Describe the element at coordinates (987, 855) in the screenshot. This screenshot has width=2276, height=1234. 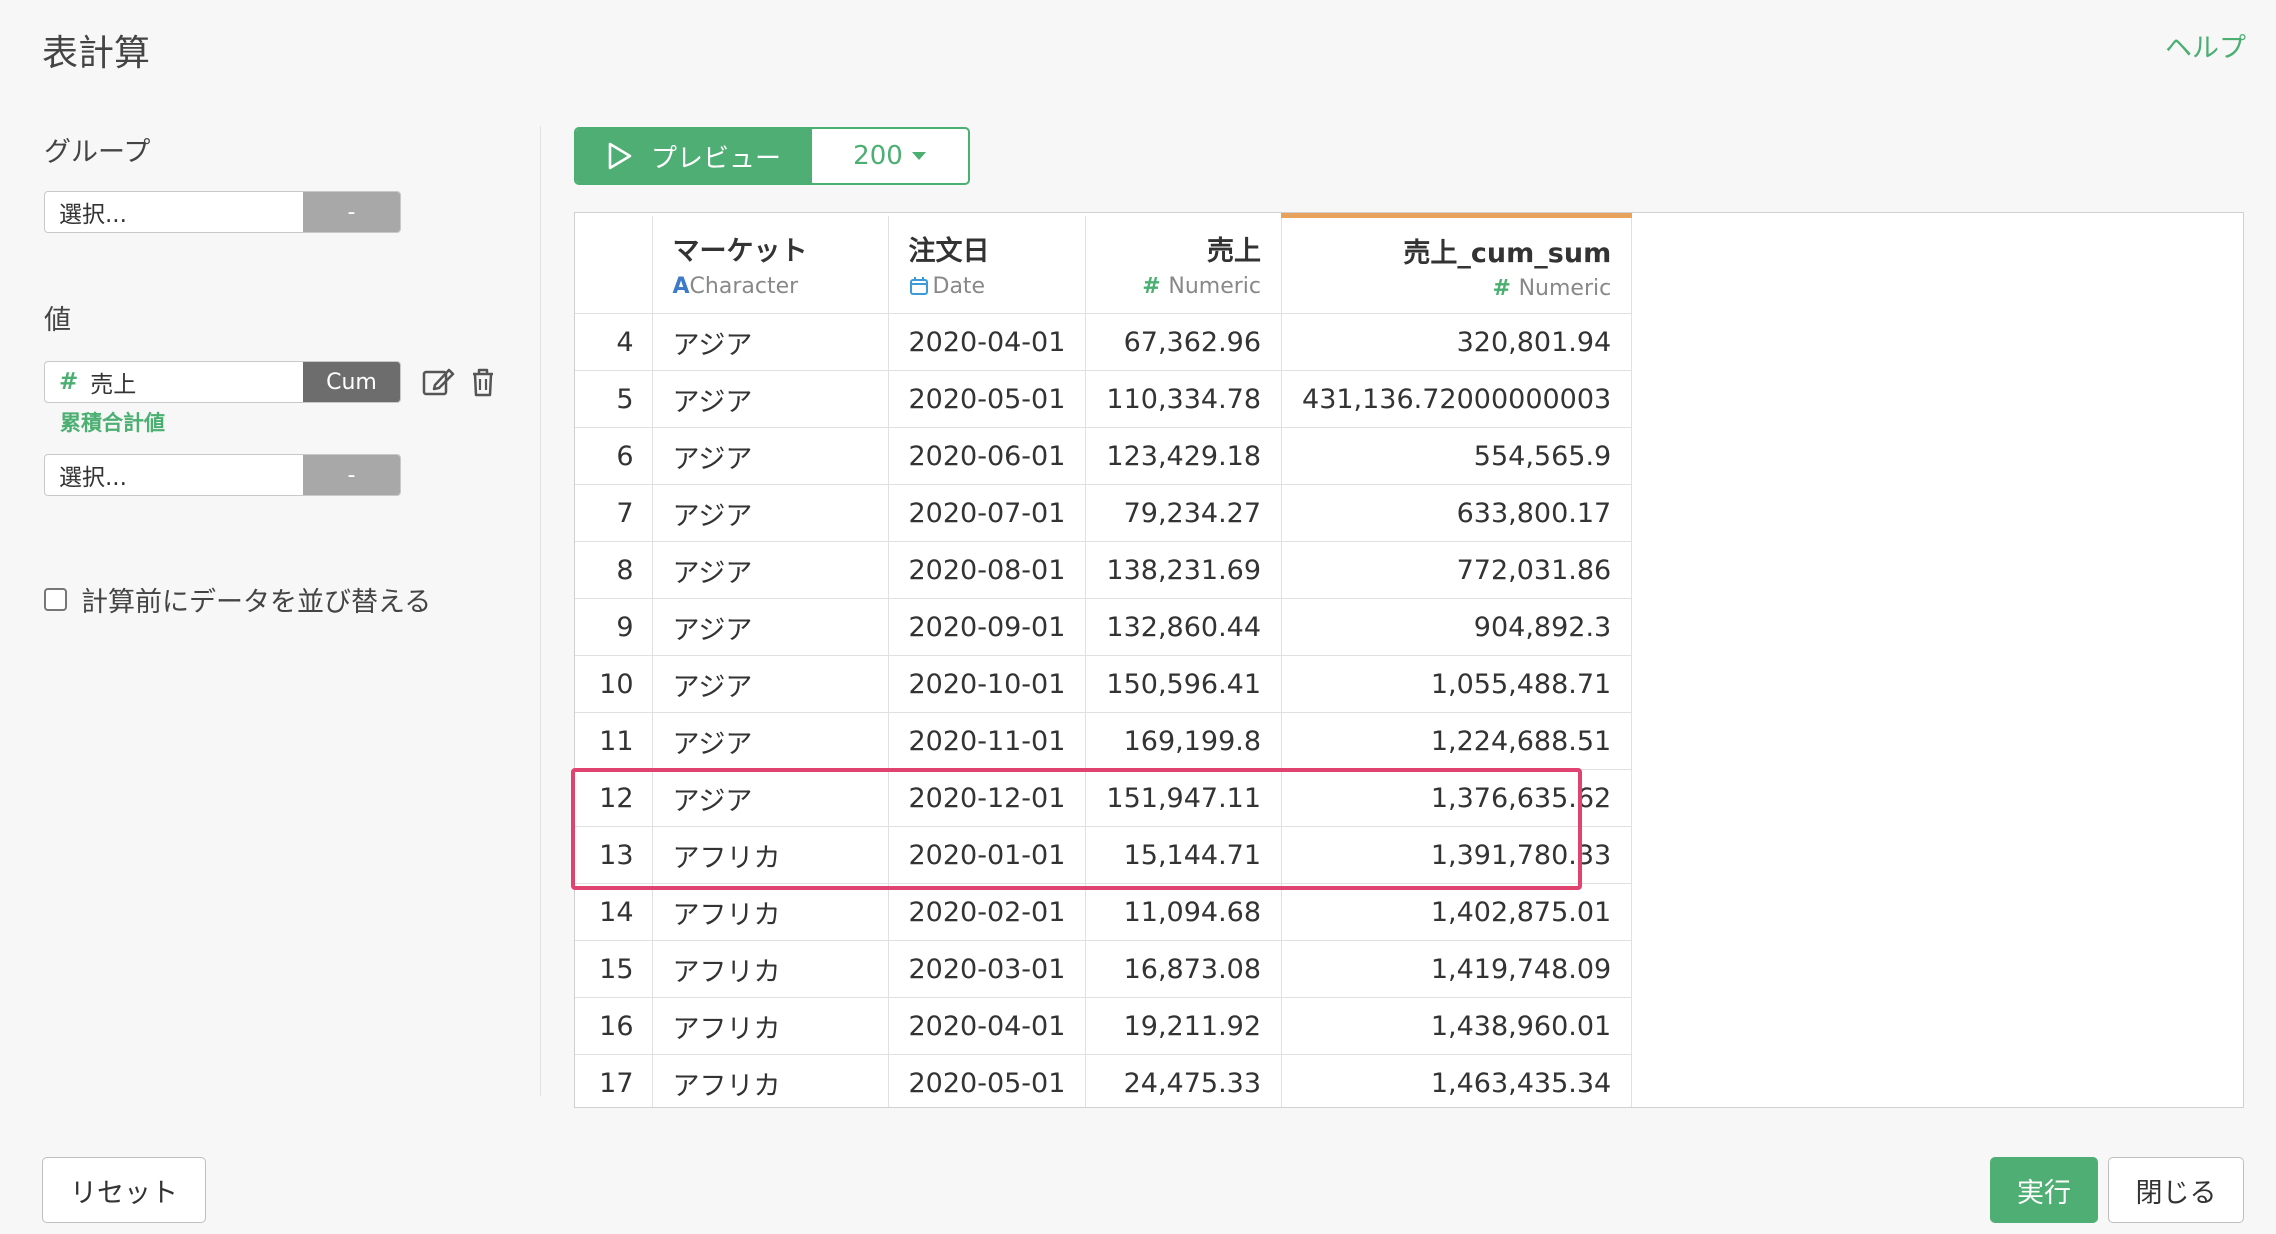
I see `cell-order-date: 2020-01-01` at that location.